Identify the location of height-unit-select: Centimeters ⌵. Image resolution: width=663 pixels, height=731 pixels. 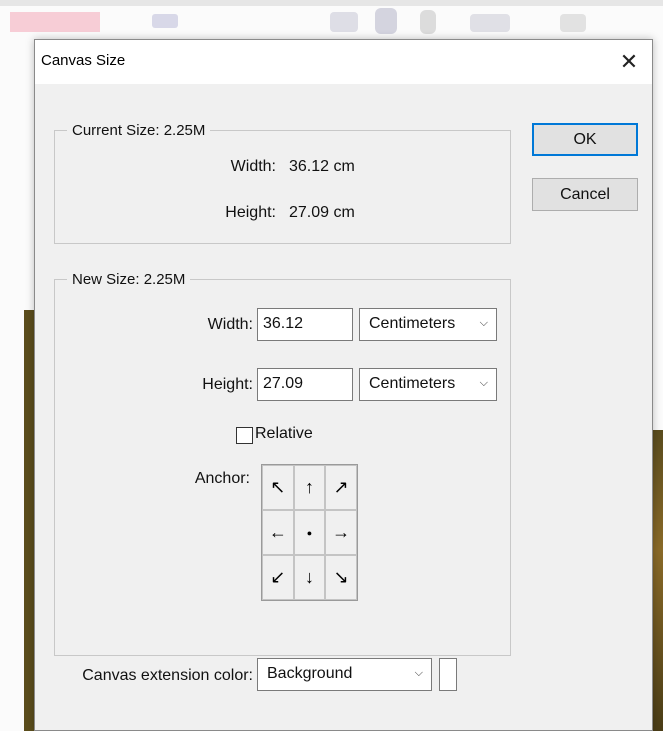
(428, 384).